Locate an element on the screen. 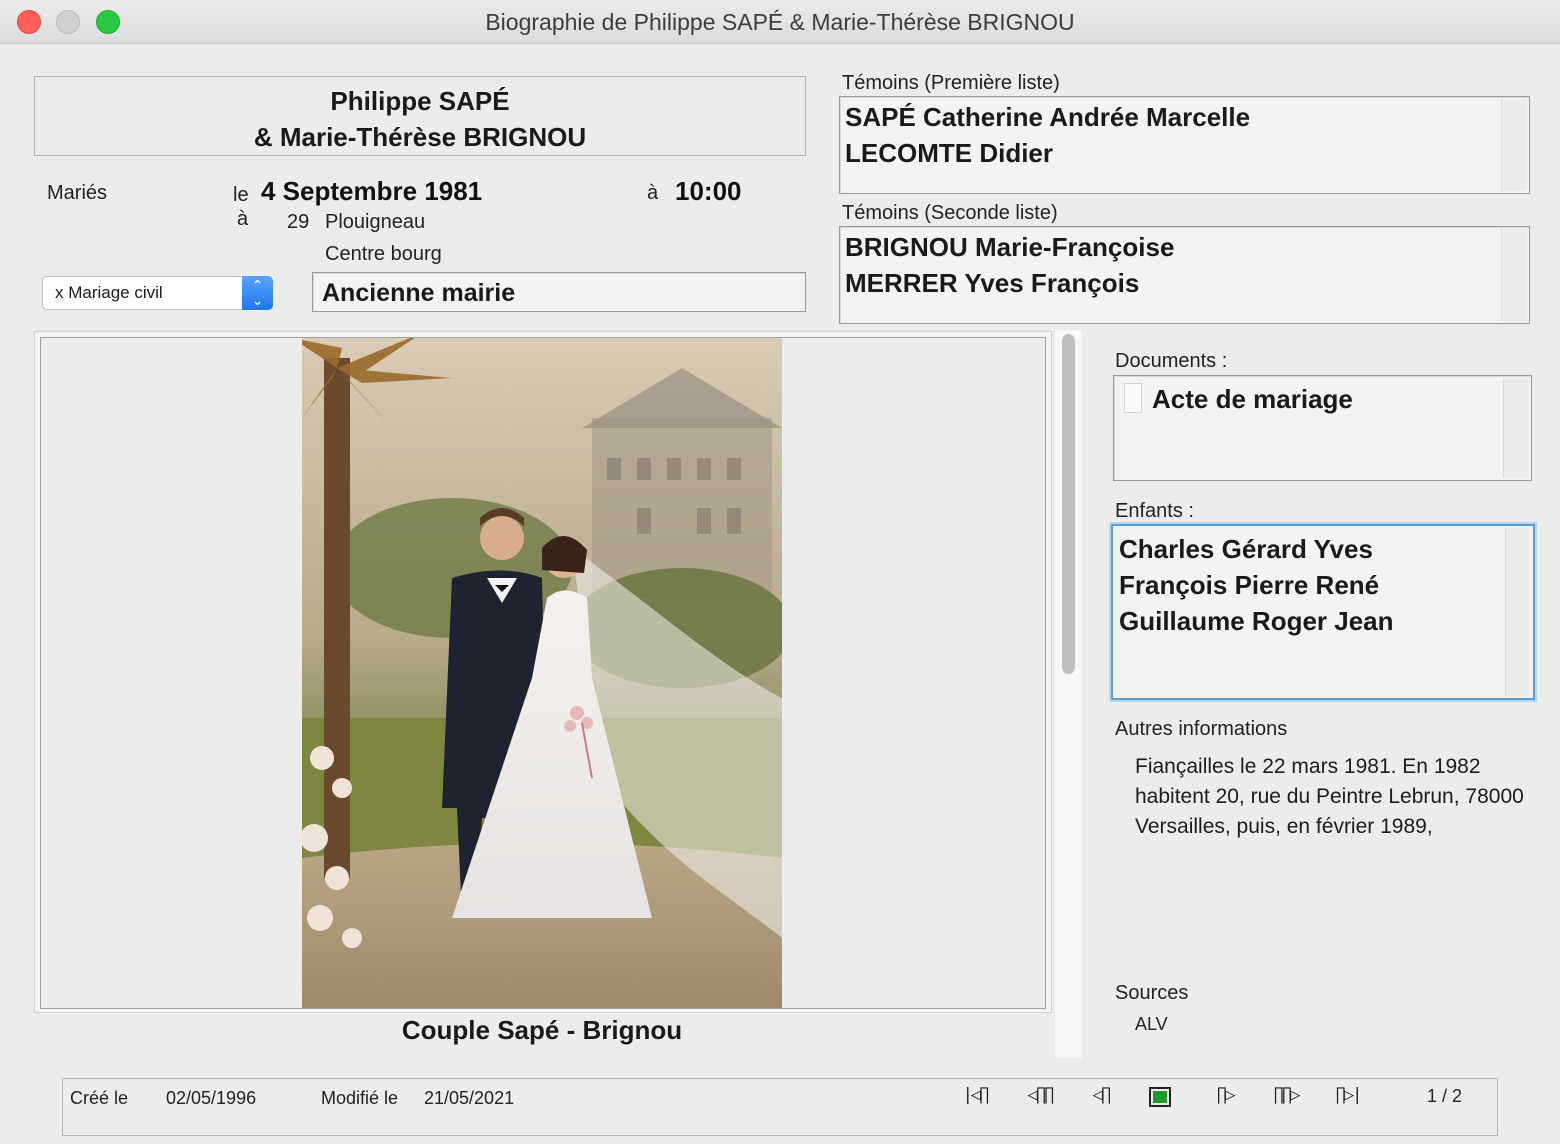 The image size is (1560, 1144). married-label: Mariés is located at coordinates (77, 193).